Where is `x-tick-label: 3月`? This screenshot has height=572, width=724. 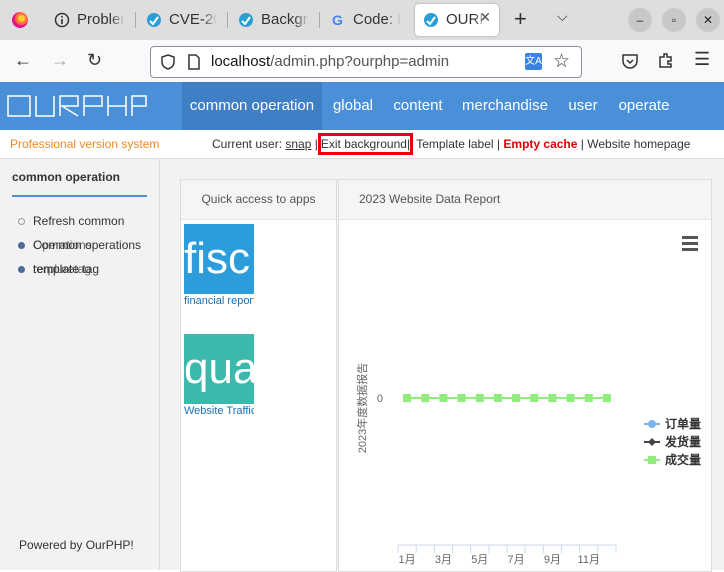
x-tick-label: 3月 is located at coordinates (443, 560).